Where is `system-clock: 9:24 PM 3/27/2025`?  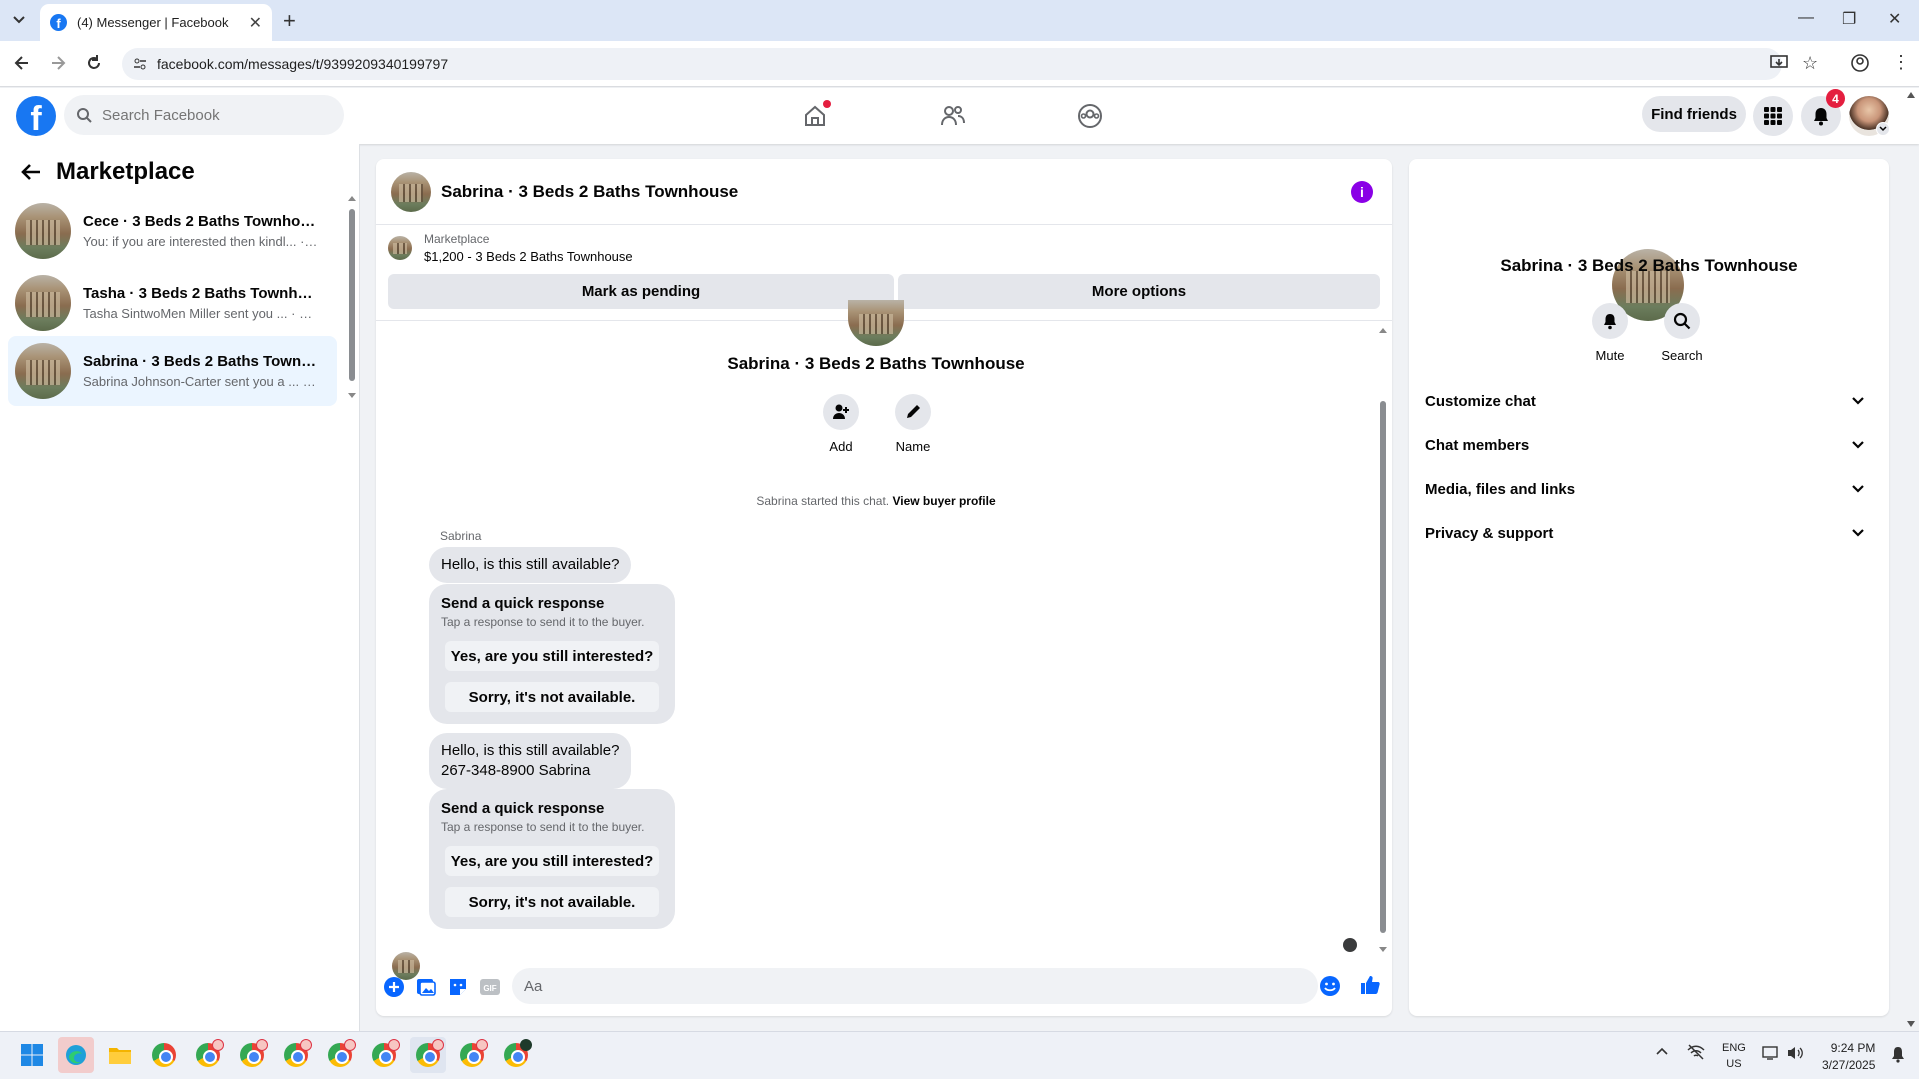
system-clock: 9:24 PM 3/27/2025 is located at coordinates (1848, 1057).